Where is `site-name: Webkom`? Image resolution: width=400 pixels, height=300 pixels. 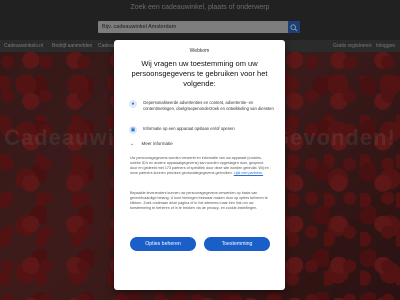
site-name: Webkom is located at coordinates (199, 51).